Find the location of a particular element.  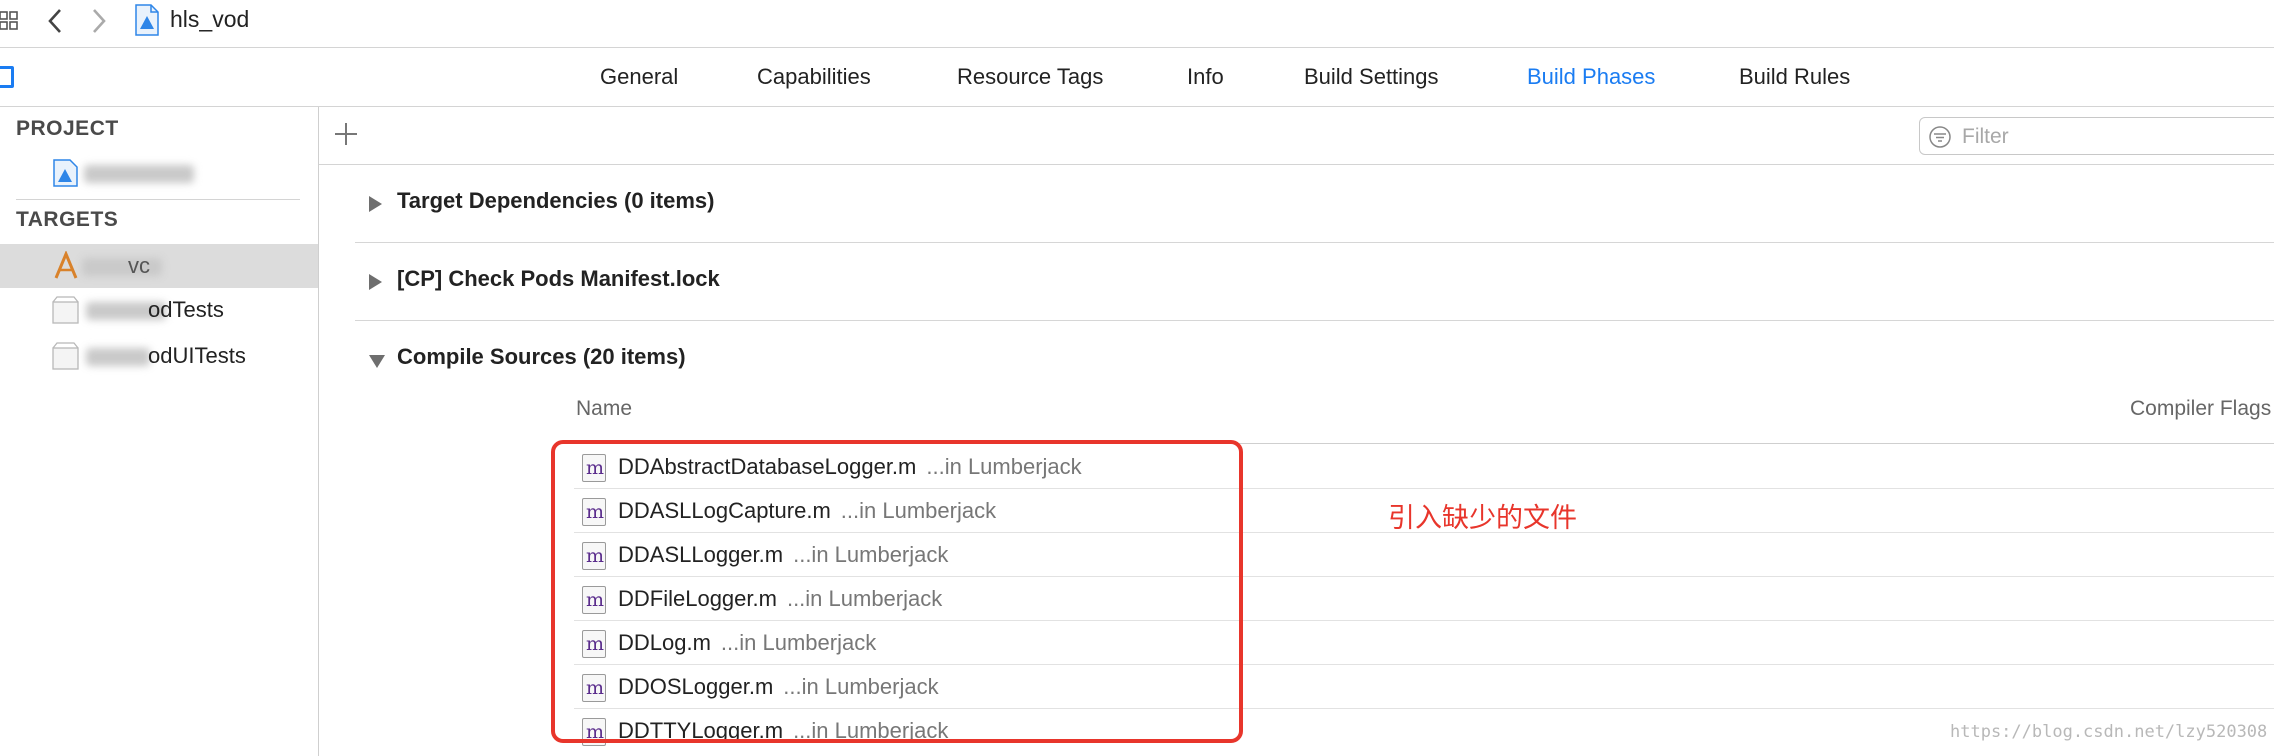

project-section-header: PROJECT is located at coordinates (67, 128).